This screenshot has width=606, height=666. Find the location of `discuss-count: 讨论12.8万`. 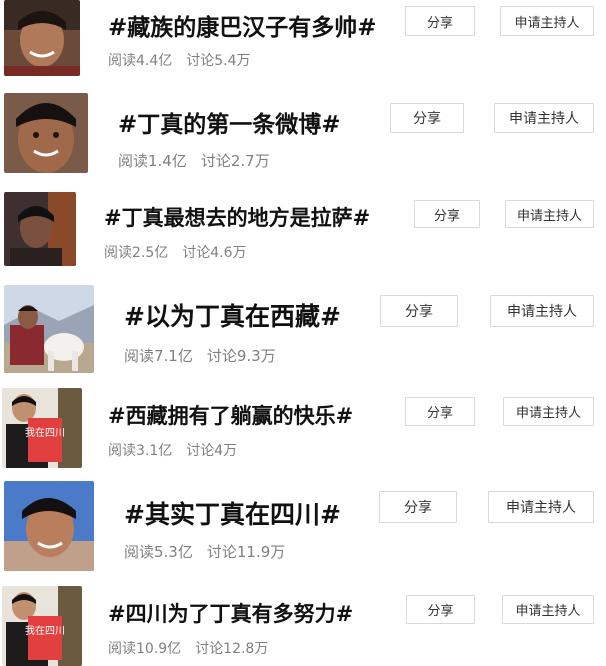

discuss-count: 讨论12.8万 is located at coordinates (232, 649).